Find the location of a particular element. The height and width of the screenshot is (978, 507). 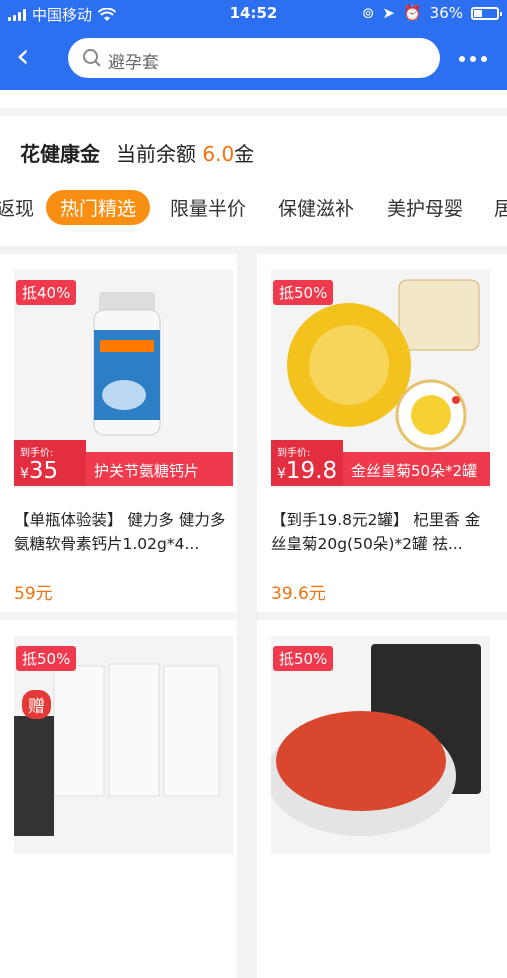

battery-percent: 36% is located at coordinates (446, 13).